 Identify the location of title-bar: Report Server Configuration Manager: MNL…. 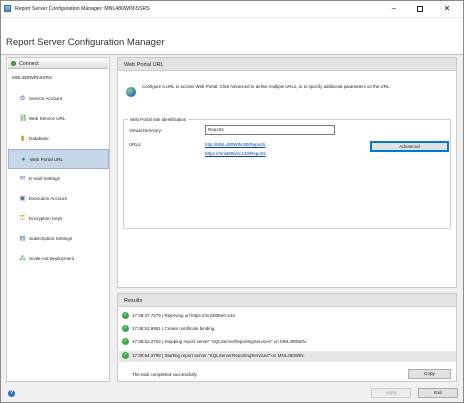
(232, 9).